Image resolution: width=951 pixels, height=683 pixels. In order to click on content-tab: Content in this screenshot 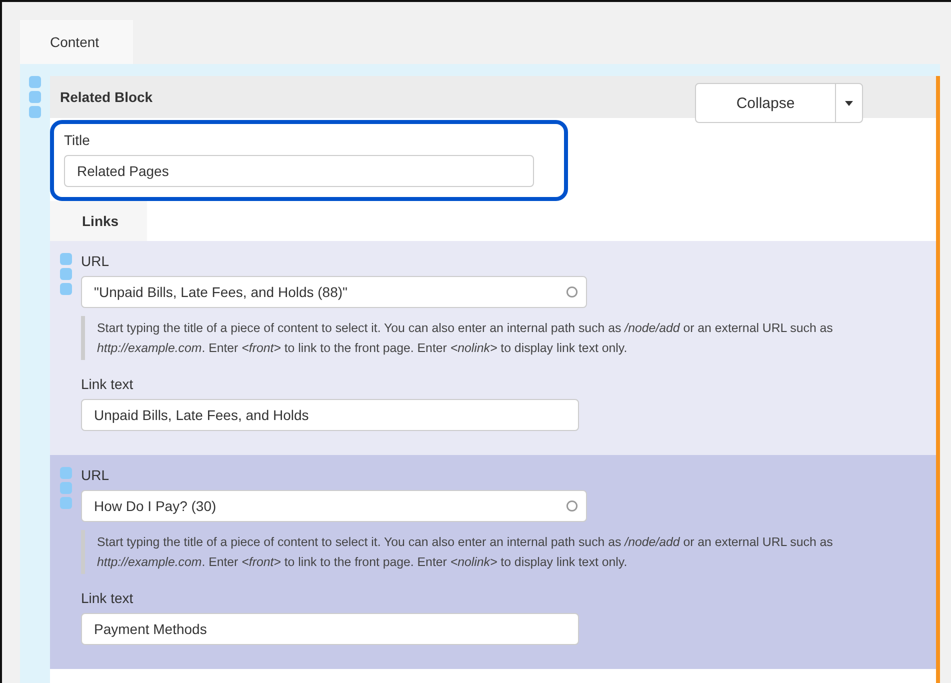, I will do `click(76, 42)`.